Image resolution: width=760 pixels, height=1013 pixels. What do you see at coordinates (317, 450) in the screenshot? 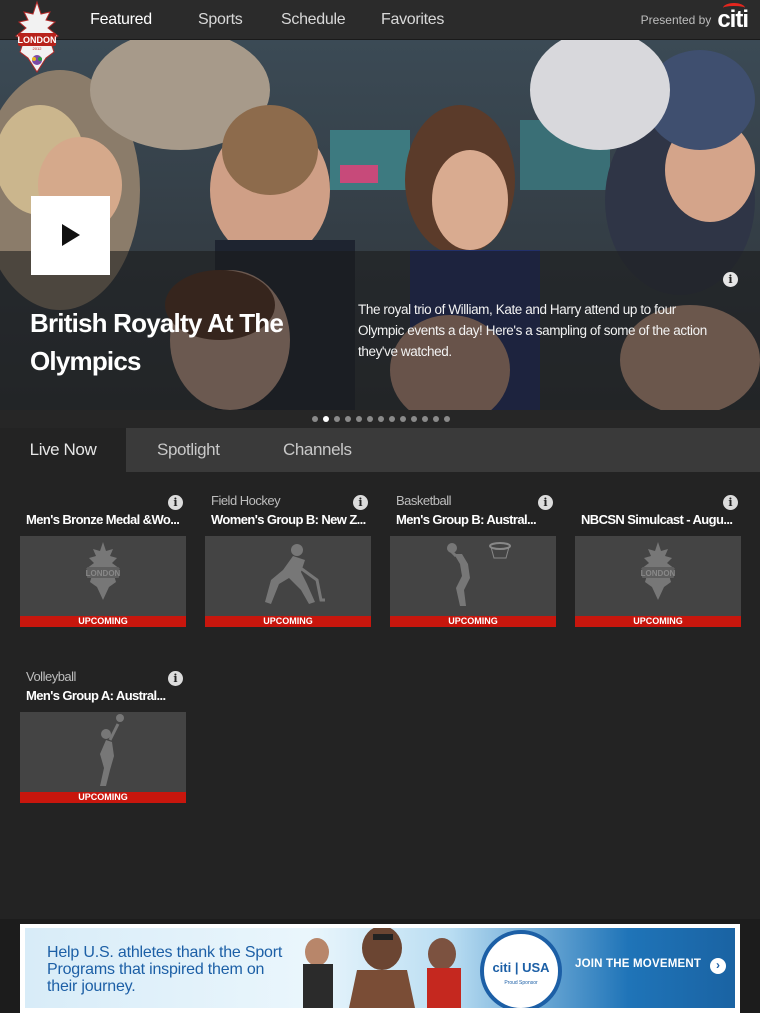
I see `tab-channels: Channels` at bounding box center [317, 450].